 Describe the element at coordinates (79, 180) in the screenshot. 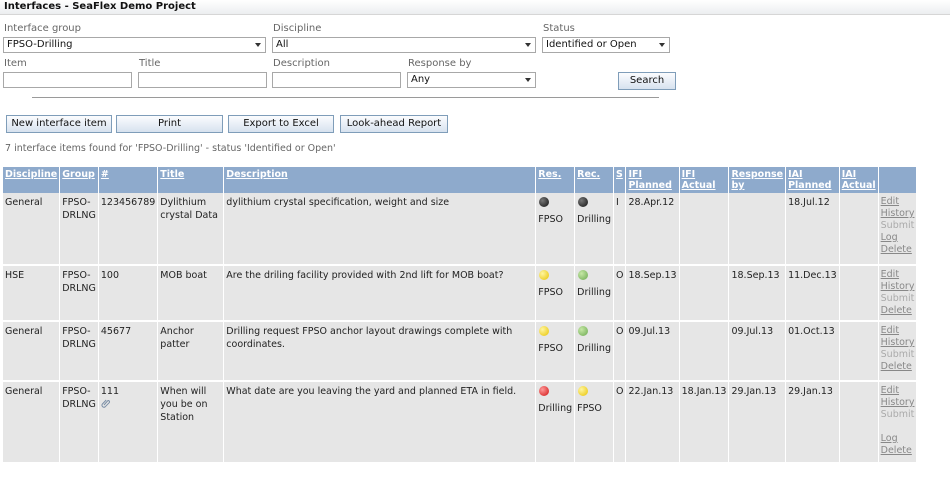

I see `col-group: Group` at that location.